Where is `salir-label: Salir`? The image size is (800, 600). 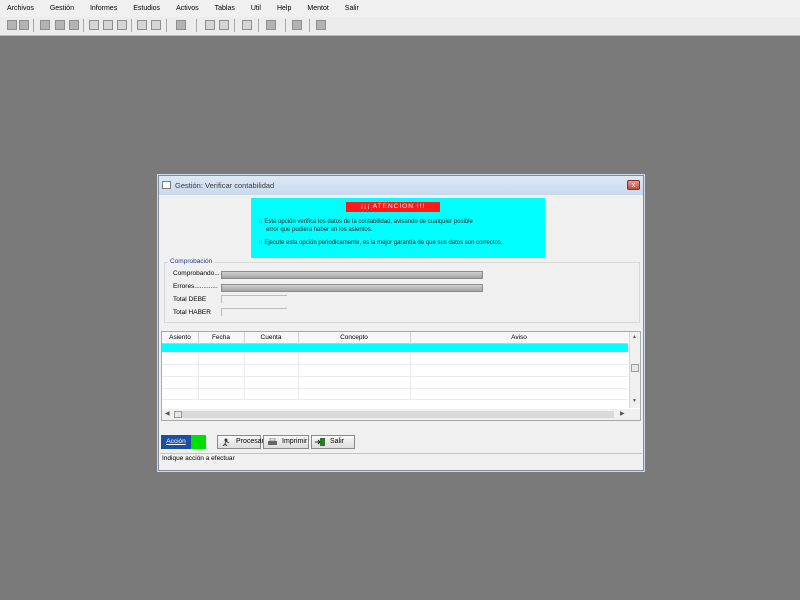
salir-label: Salir is located at coordinates (337, 441).